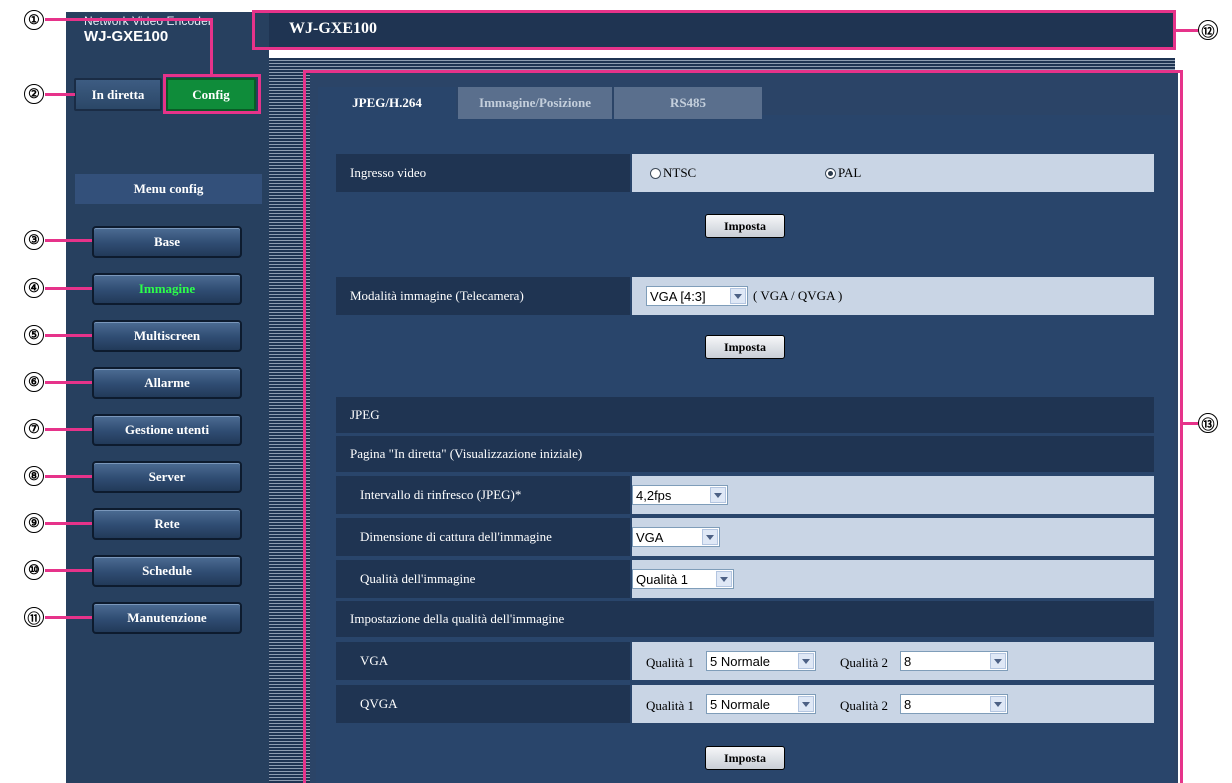 The height and width of the screenshot is (783, 1232). Describe the element at coordinates (167, 430) in the screenshot. I see `menu-gestione-utenti-button: Gestione utenti` at that location.